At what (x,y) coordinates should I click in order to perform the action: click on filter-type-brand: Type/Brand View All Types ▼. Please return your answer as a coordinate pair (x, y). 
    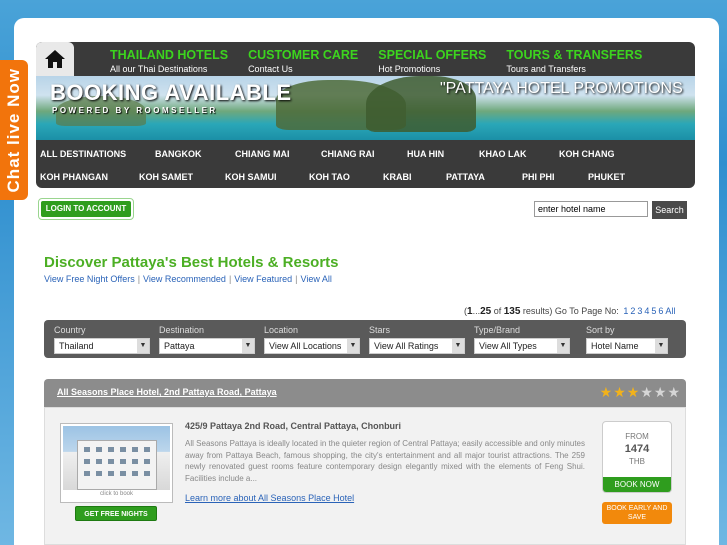
    Looking at the image, I should click on (522, 339).